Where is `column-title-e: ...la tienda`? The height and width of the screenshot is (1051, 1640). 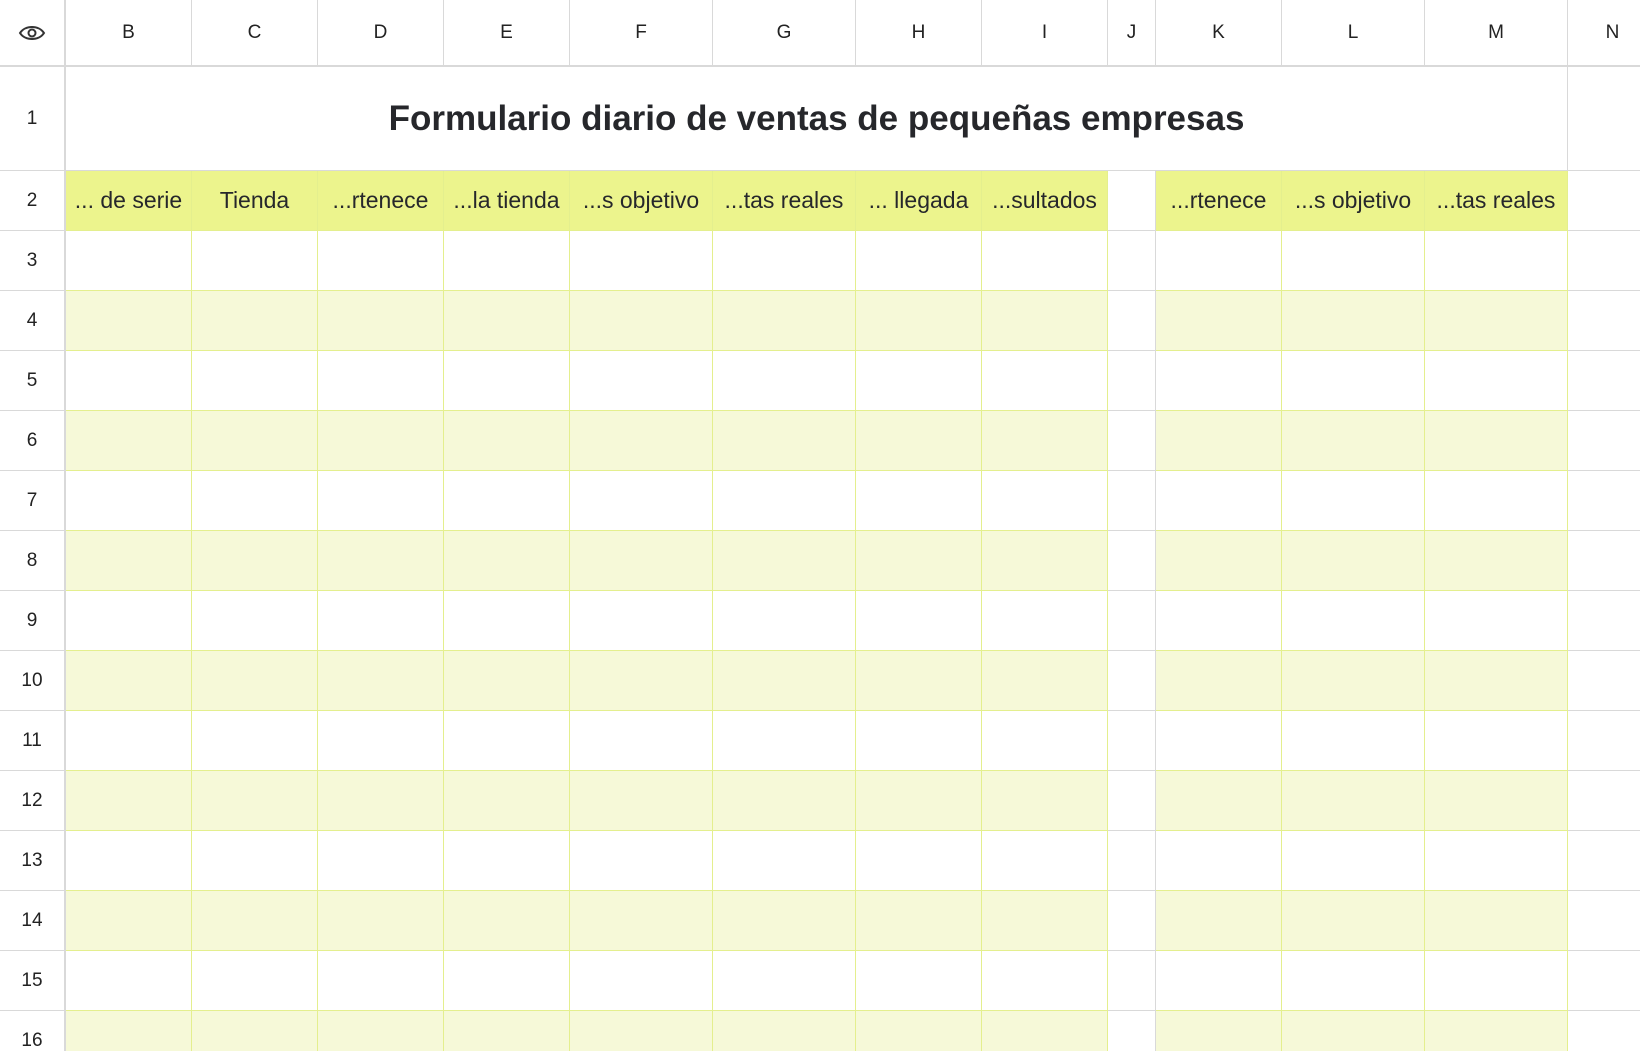 column-title-e: ...la tienda is located at coordinates (507, 201).